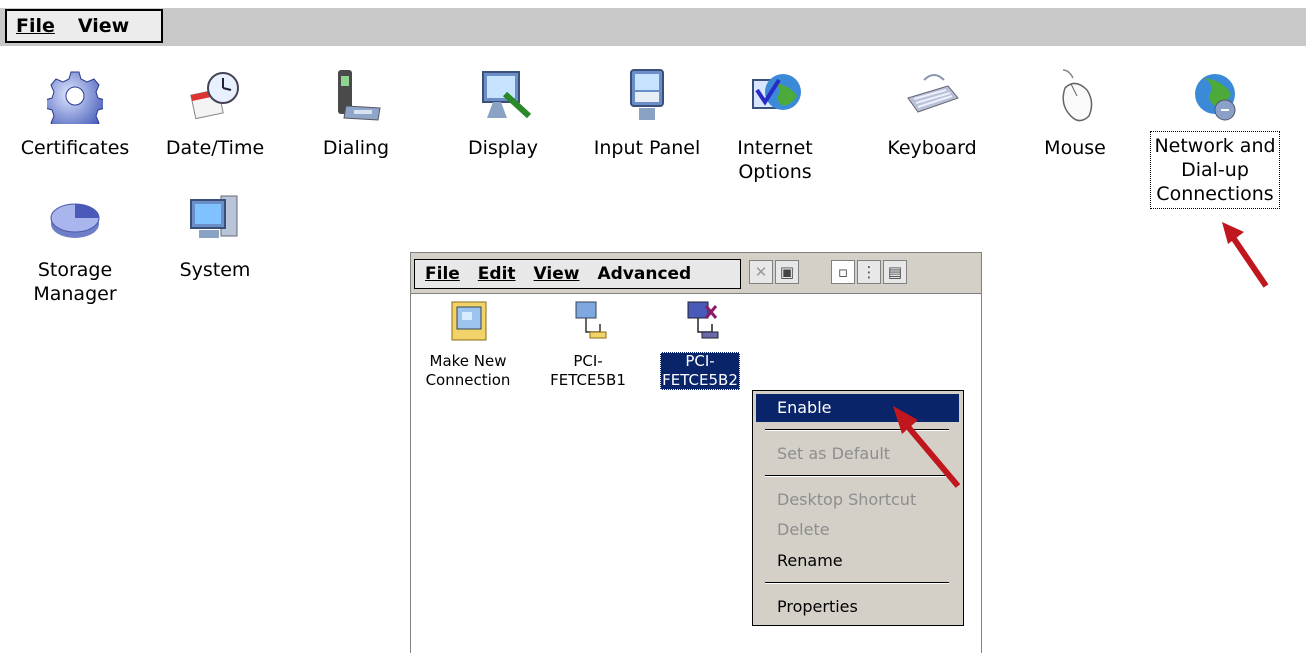  I want to click on annotation-arrows, so click(1081, 355).